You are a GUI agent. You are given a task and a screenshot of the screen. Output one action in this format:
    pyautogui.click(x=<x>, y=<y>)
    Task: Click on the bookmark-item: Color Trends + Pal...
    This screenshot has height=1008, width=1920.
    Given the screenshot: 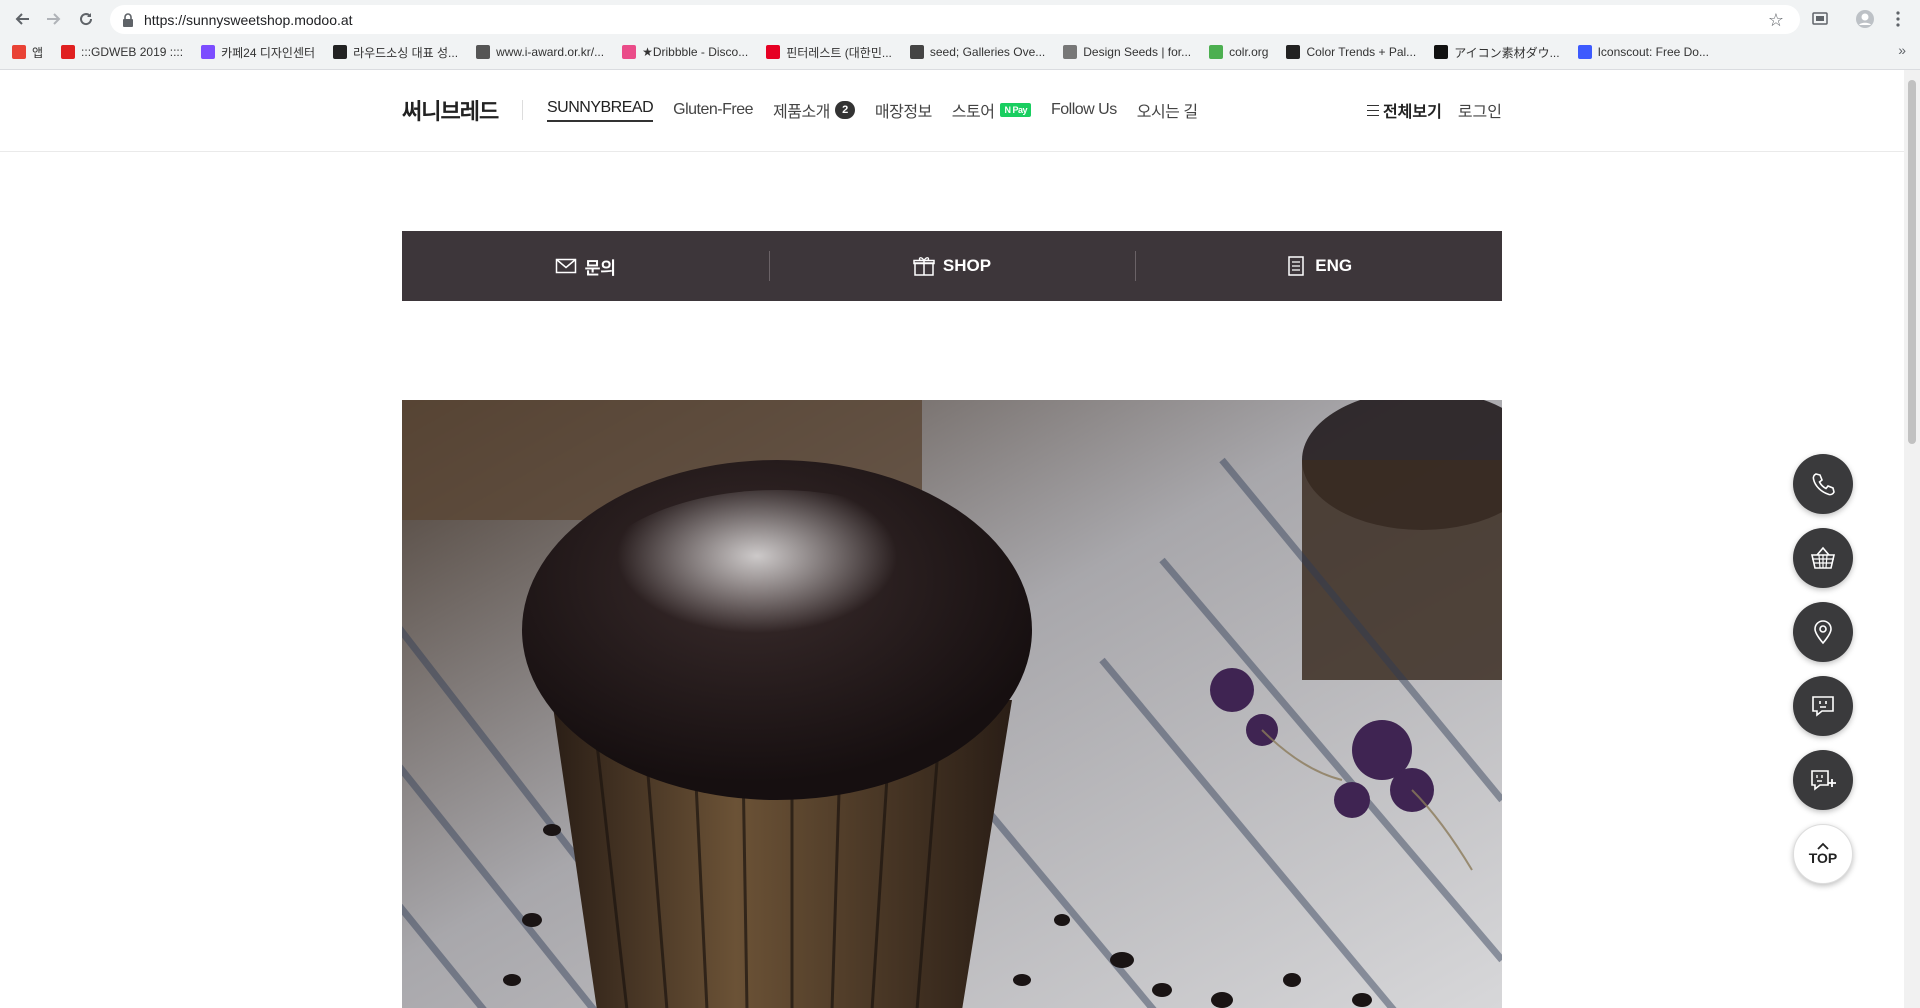 What is the action you would take?
    pyautogui.click(x=1351, y=52)
    